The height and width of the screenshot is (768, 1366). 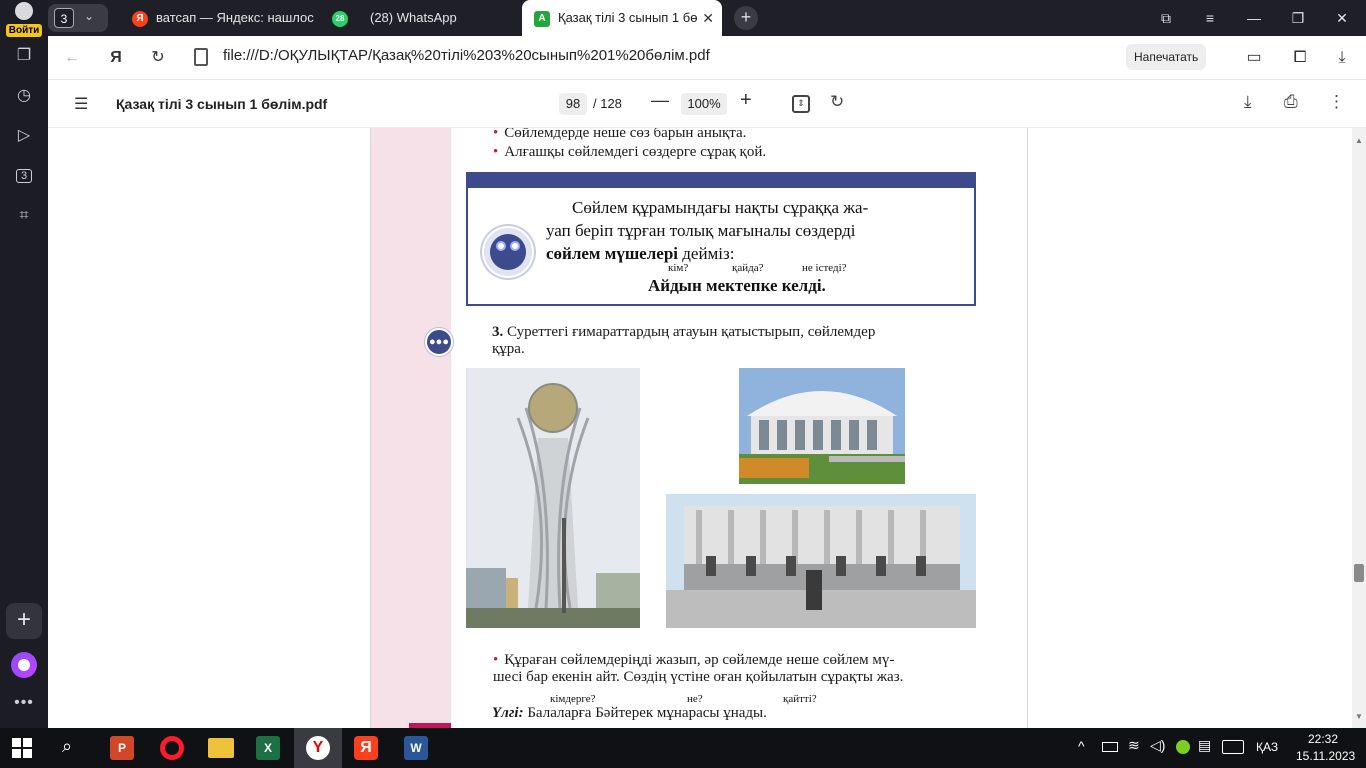 I want to click on alice-assistant-icon, so click(x=24, y=665).